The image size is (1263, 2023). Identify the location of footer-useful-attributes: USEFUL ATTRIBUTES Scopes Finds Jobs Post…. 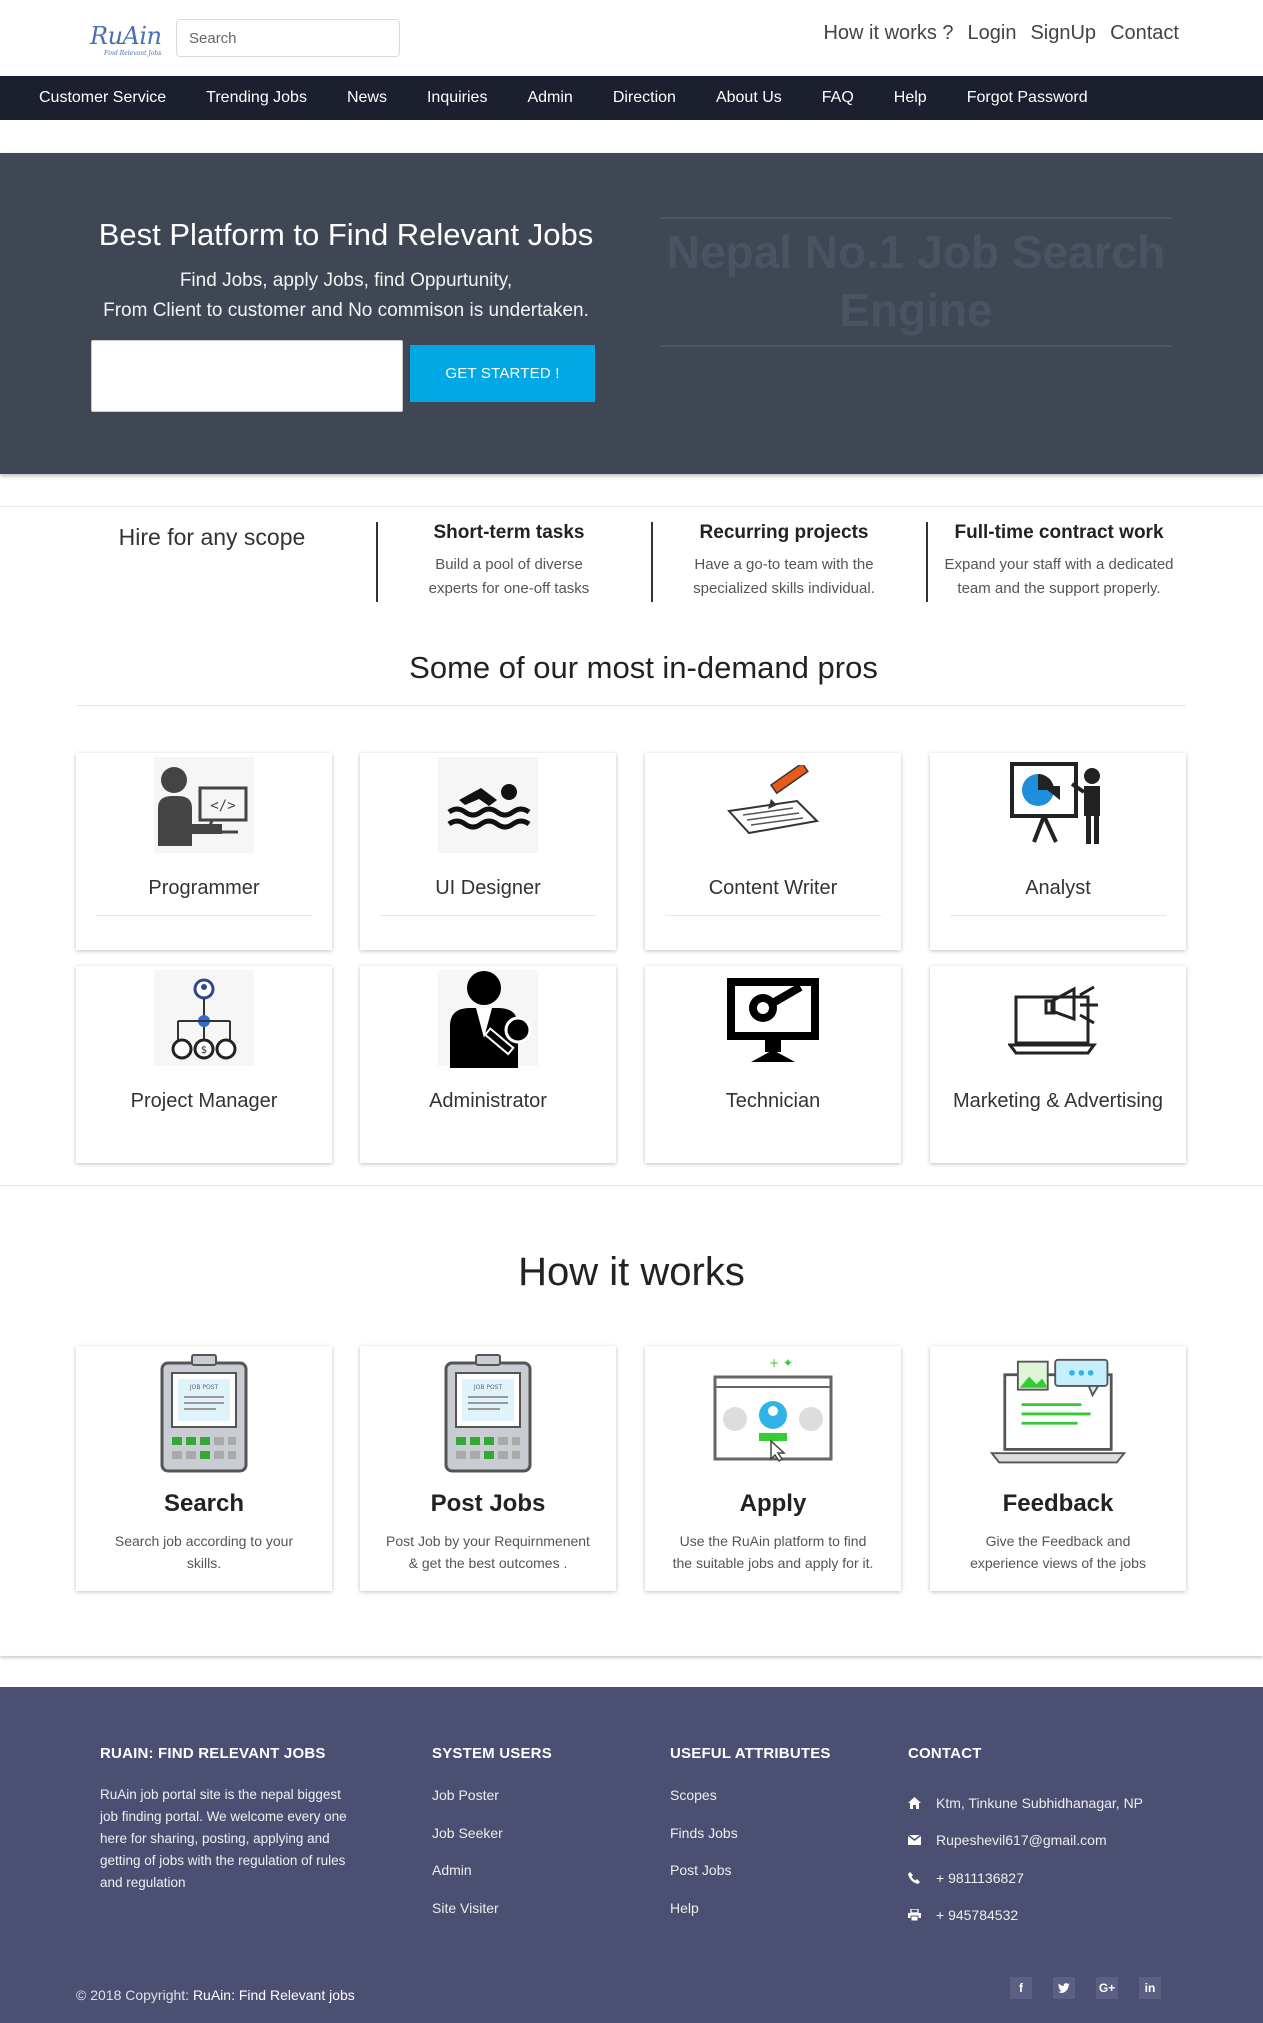
(750, 1839).